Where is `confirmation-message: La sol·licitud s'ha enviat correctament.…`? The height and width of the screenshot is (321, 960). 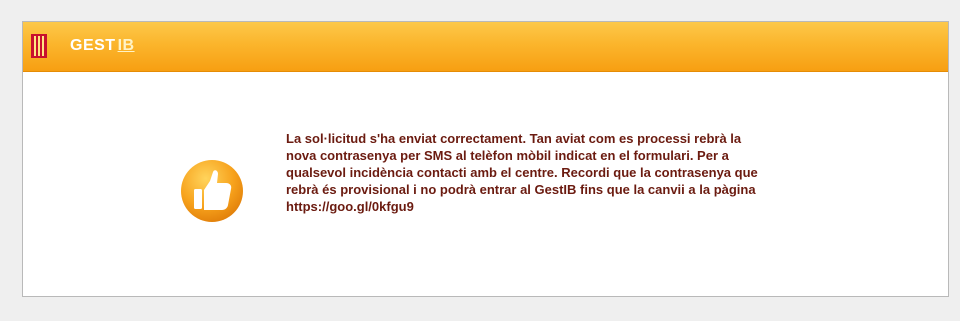 confirmation-message: La sol·licitud s'ha enviat correctament.… is located at coordinates (522, 172).